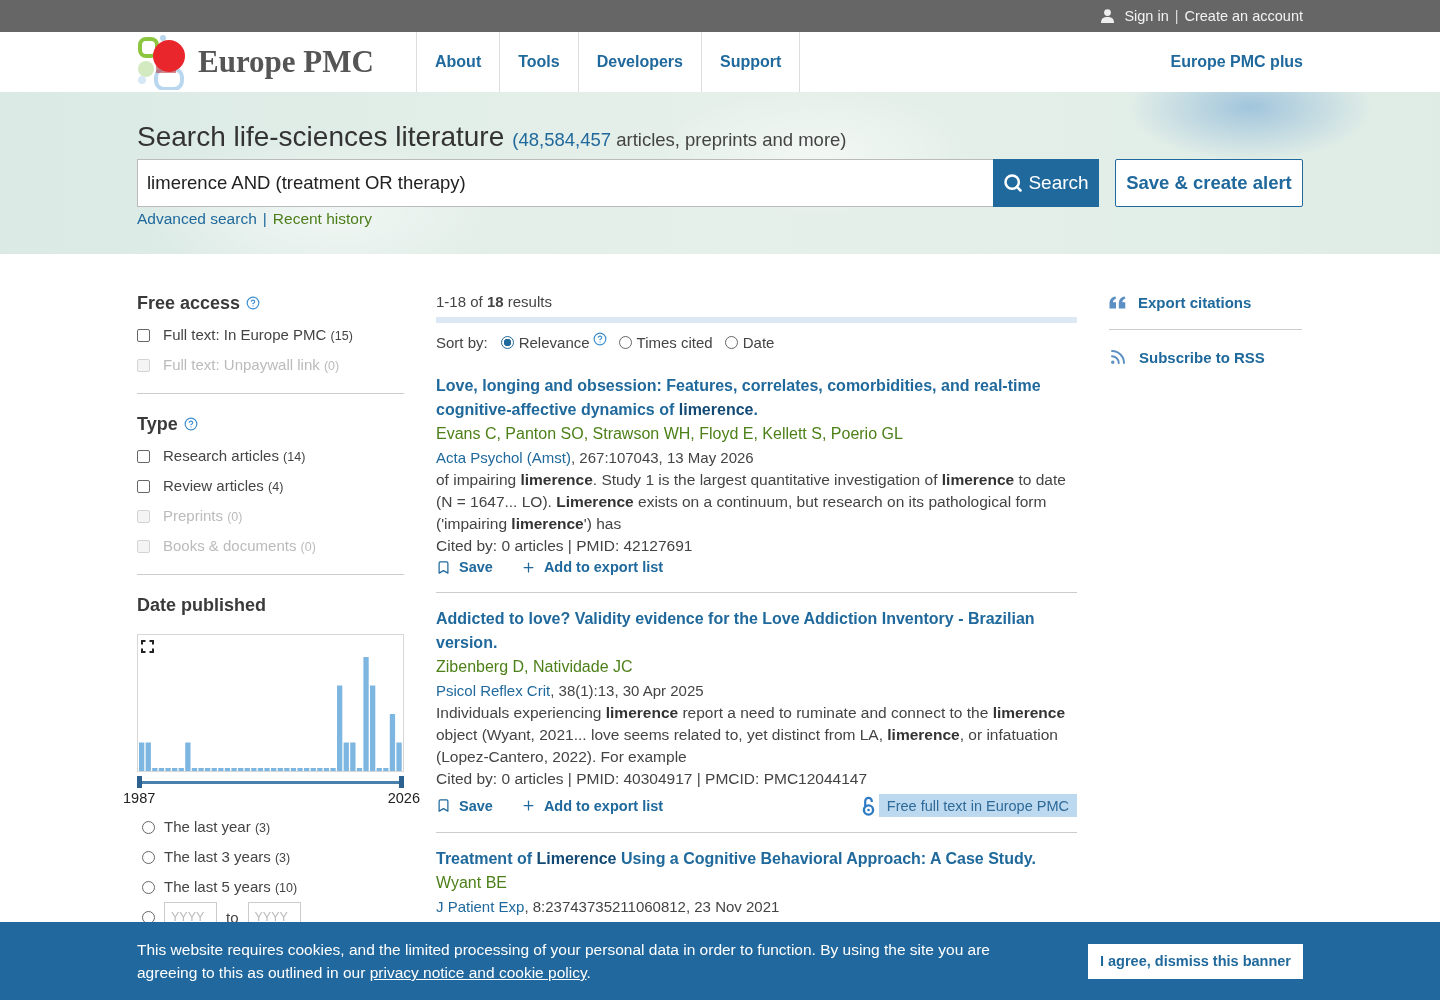  What do you see at coordinates (227, 857) in the screenshot?
I see `filter-option-label: The last 3 years (3)` at bounding box center [227, 857].